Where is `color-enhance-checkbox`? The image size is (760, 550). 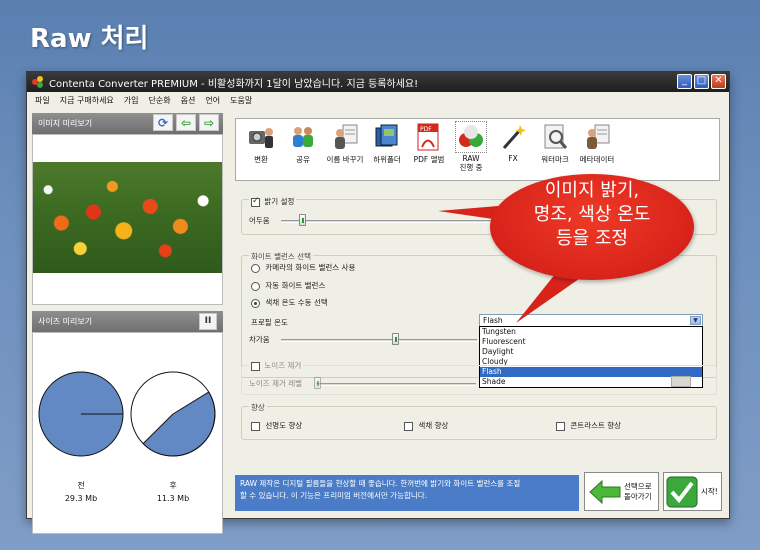 color-enhance-checkbox is located at coordinates (408, 426).